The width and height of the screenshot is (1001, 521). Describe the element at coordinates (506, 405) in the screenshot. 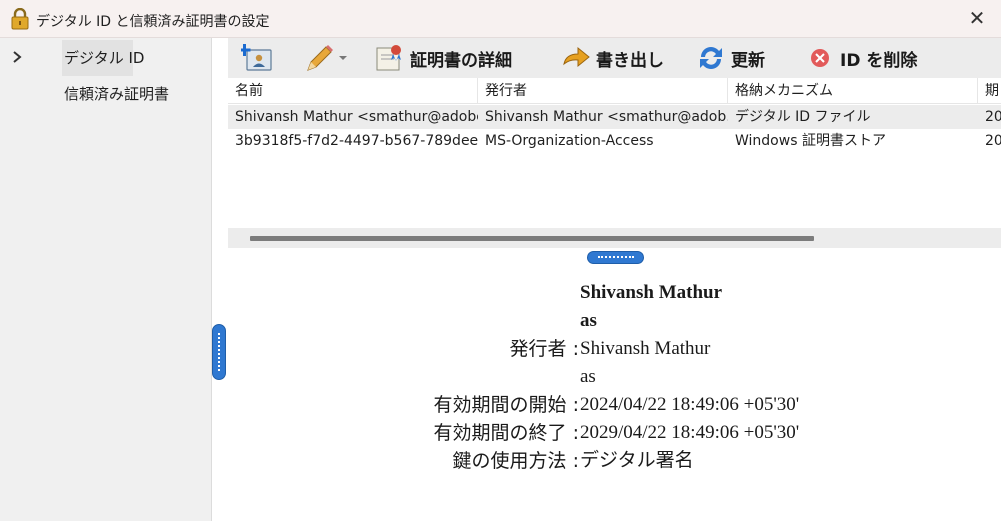

I see `valid-from-label: 有効期間の開始 :` at that location.